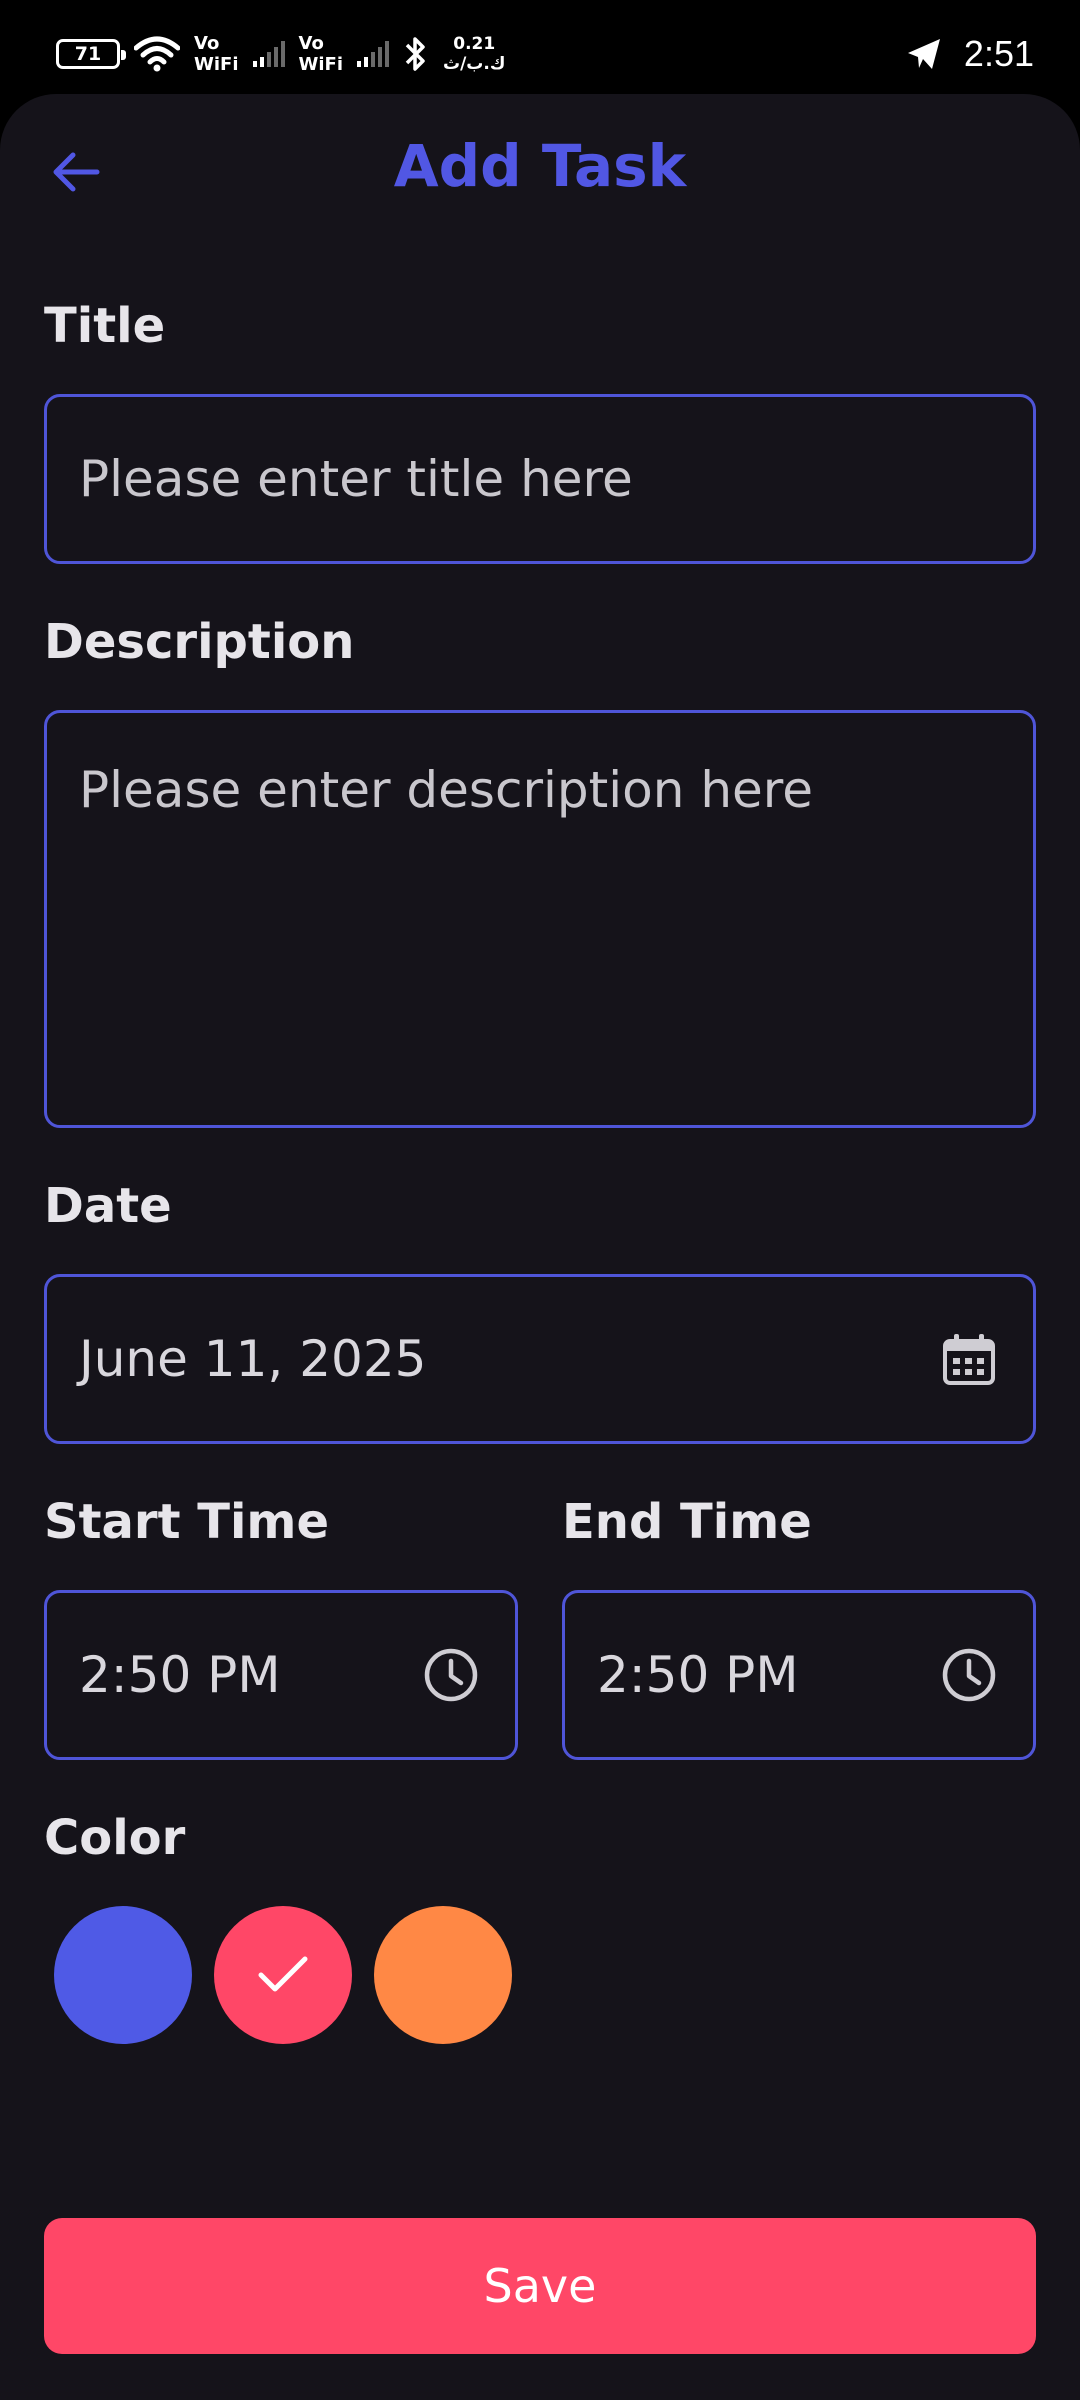  Describe the element at coordinates (969, 1359) in the screenshot. I see `calendar-icon` at that location.